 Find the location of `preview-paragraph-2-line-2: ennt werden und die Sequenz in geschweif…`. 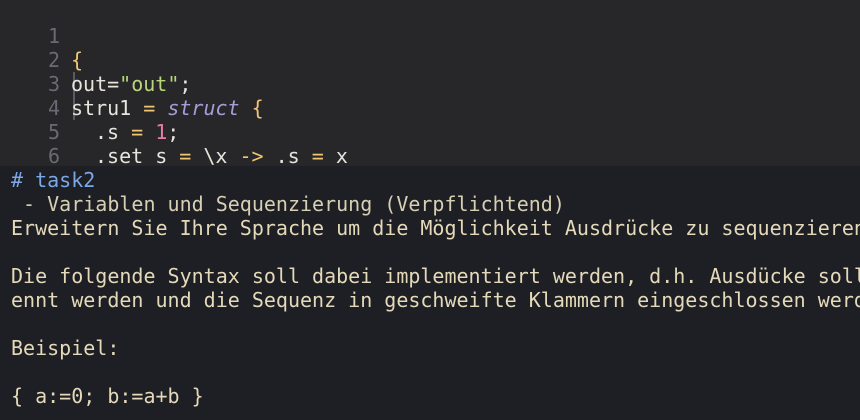

preview-paragraph-2-line-2: ennt werden und die Sequenz in geschweif… is located at coordinates (435, 300).